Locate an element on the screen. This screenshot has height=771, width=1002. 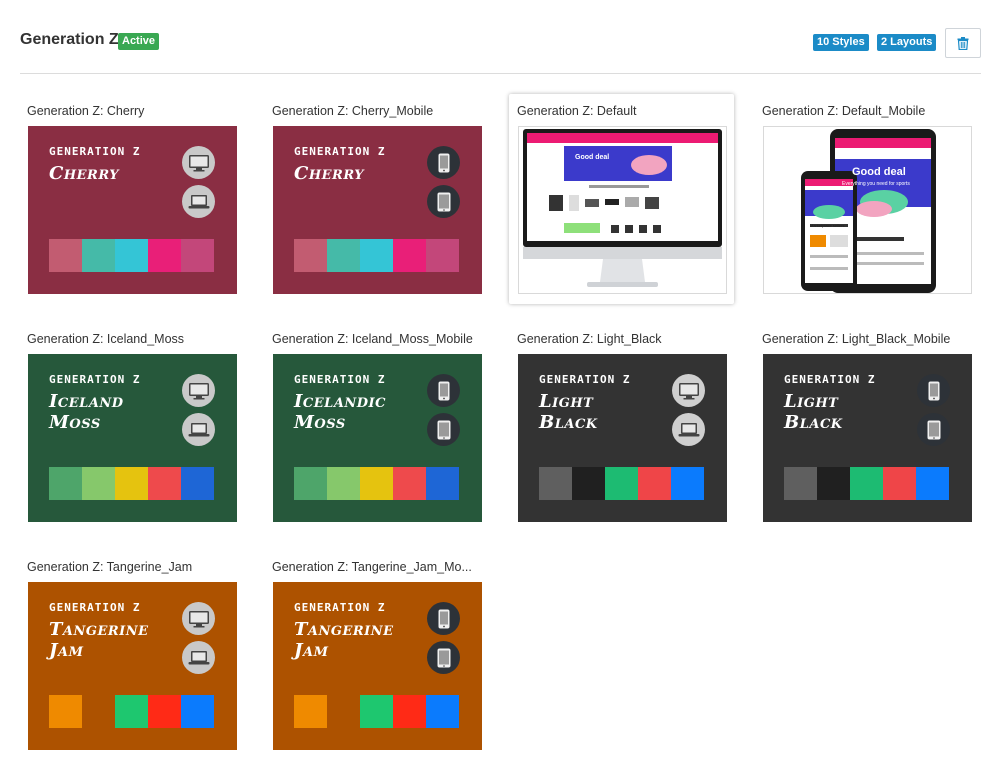
style-name: Iceland Moss is located at coordinates (86, 412).